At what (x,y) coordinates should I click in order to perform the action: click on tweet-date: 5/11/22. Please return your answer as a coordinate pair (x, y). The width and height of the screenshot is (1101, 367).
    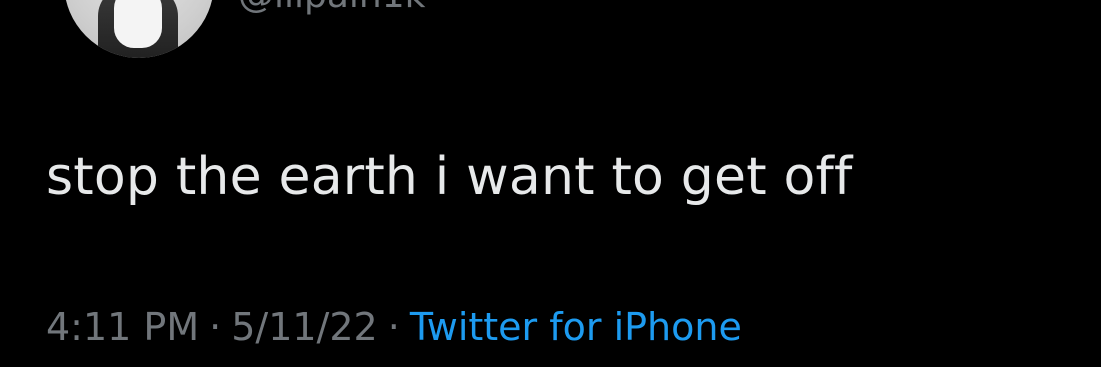
    Looking at the image, I should click on (304, 327).